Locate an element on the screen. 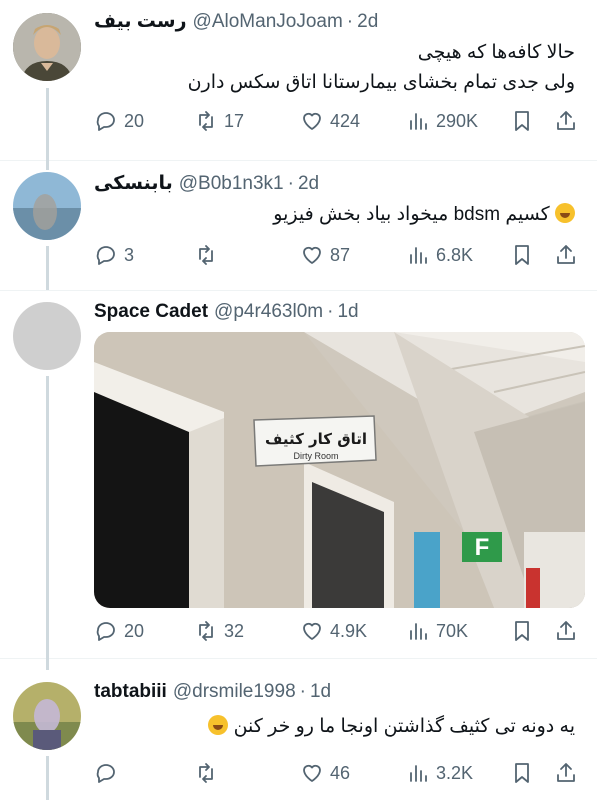 Image resolution: width=597 pixels, height=800 pixels. view-count: 6.8K is located at coordinates (455, 254).